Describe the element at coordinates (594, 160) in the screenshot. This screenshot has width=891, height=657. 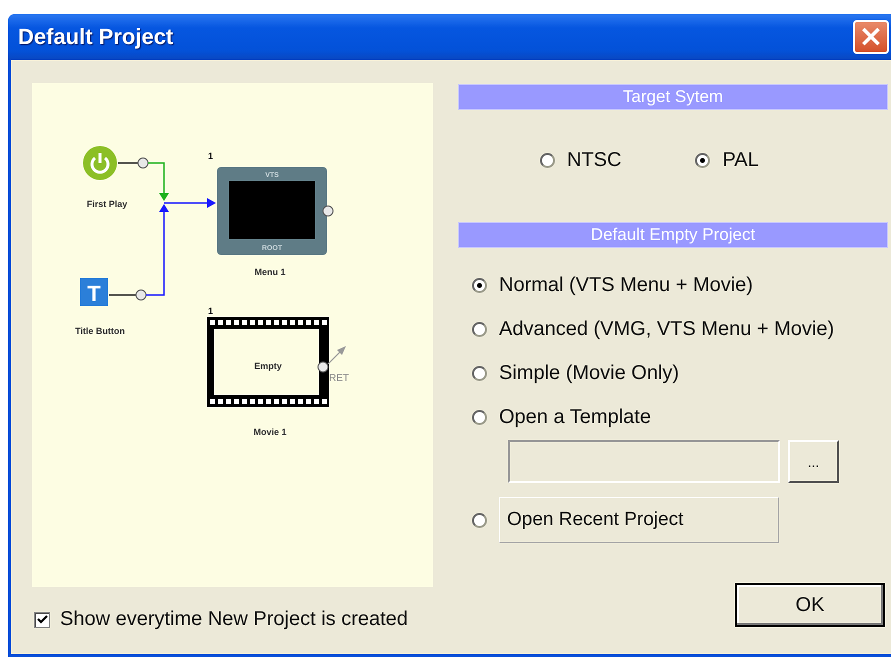
I see `radio-label: NTSC` at that location.